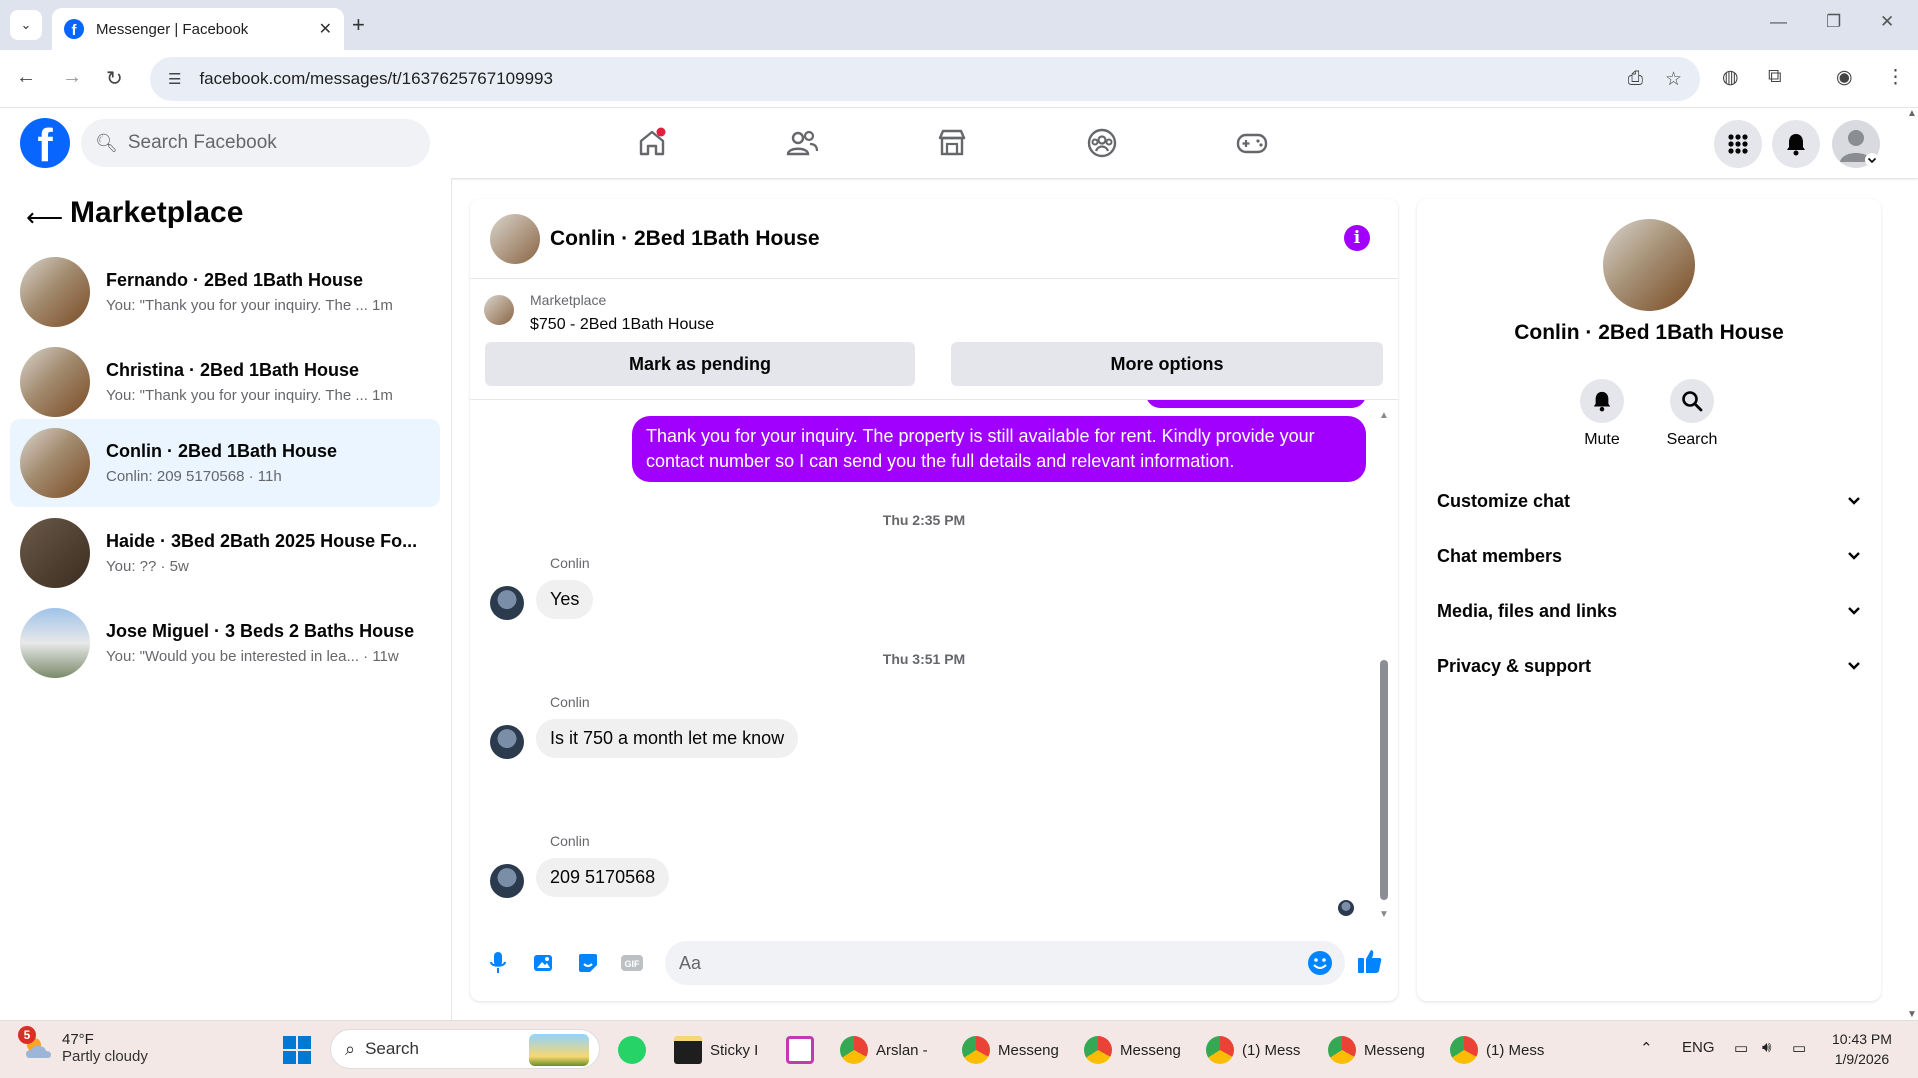  What do you see at coordinates (1649, 265) in the screenshot?
I see `contact-avatar` at bounding box center [1649, 265].